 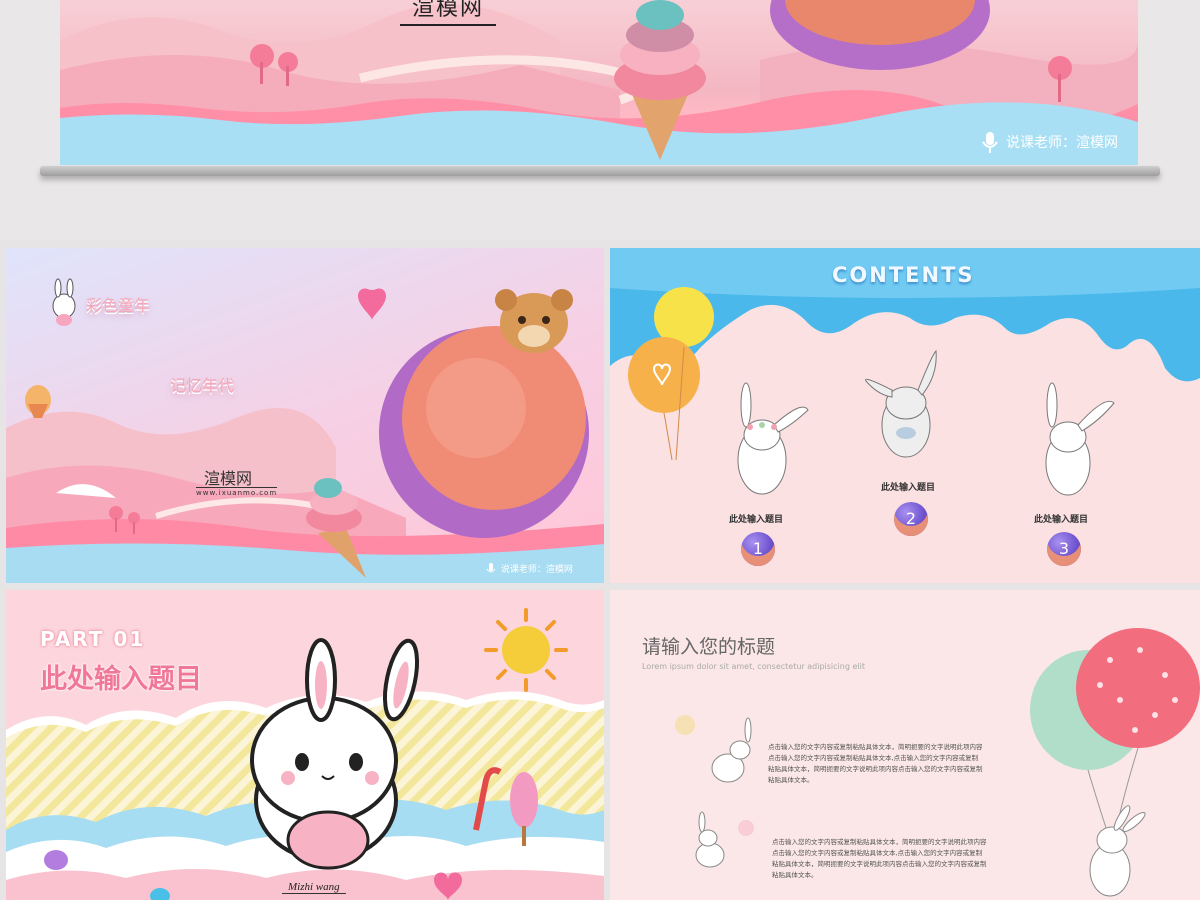 I want to click on contents-number-badge-1: 1, so click(x=758, y=549).